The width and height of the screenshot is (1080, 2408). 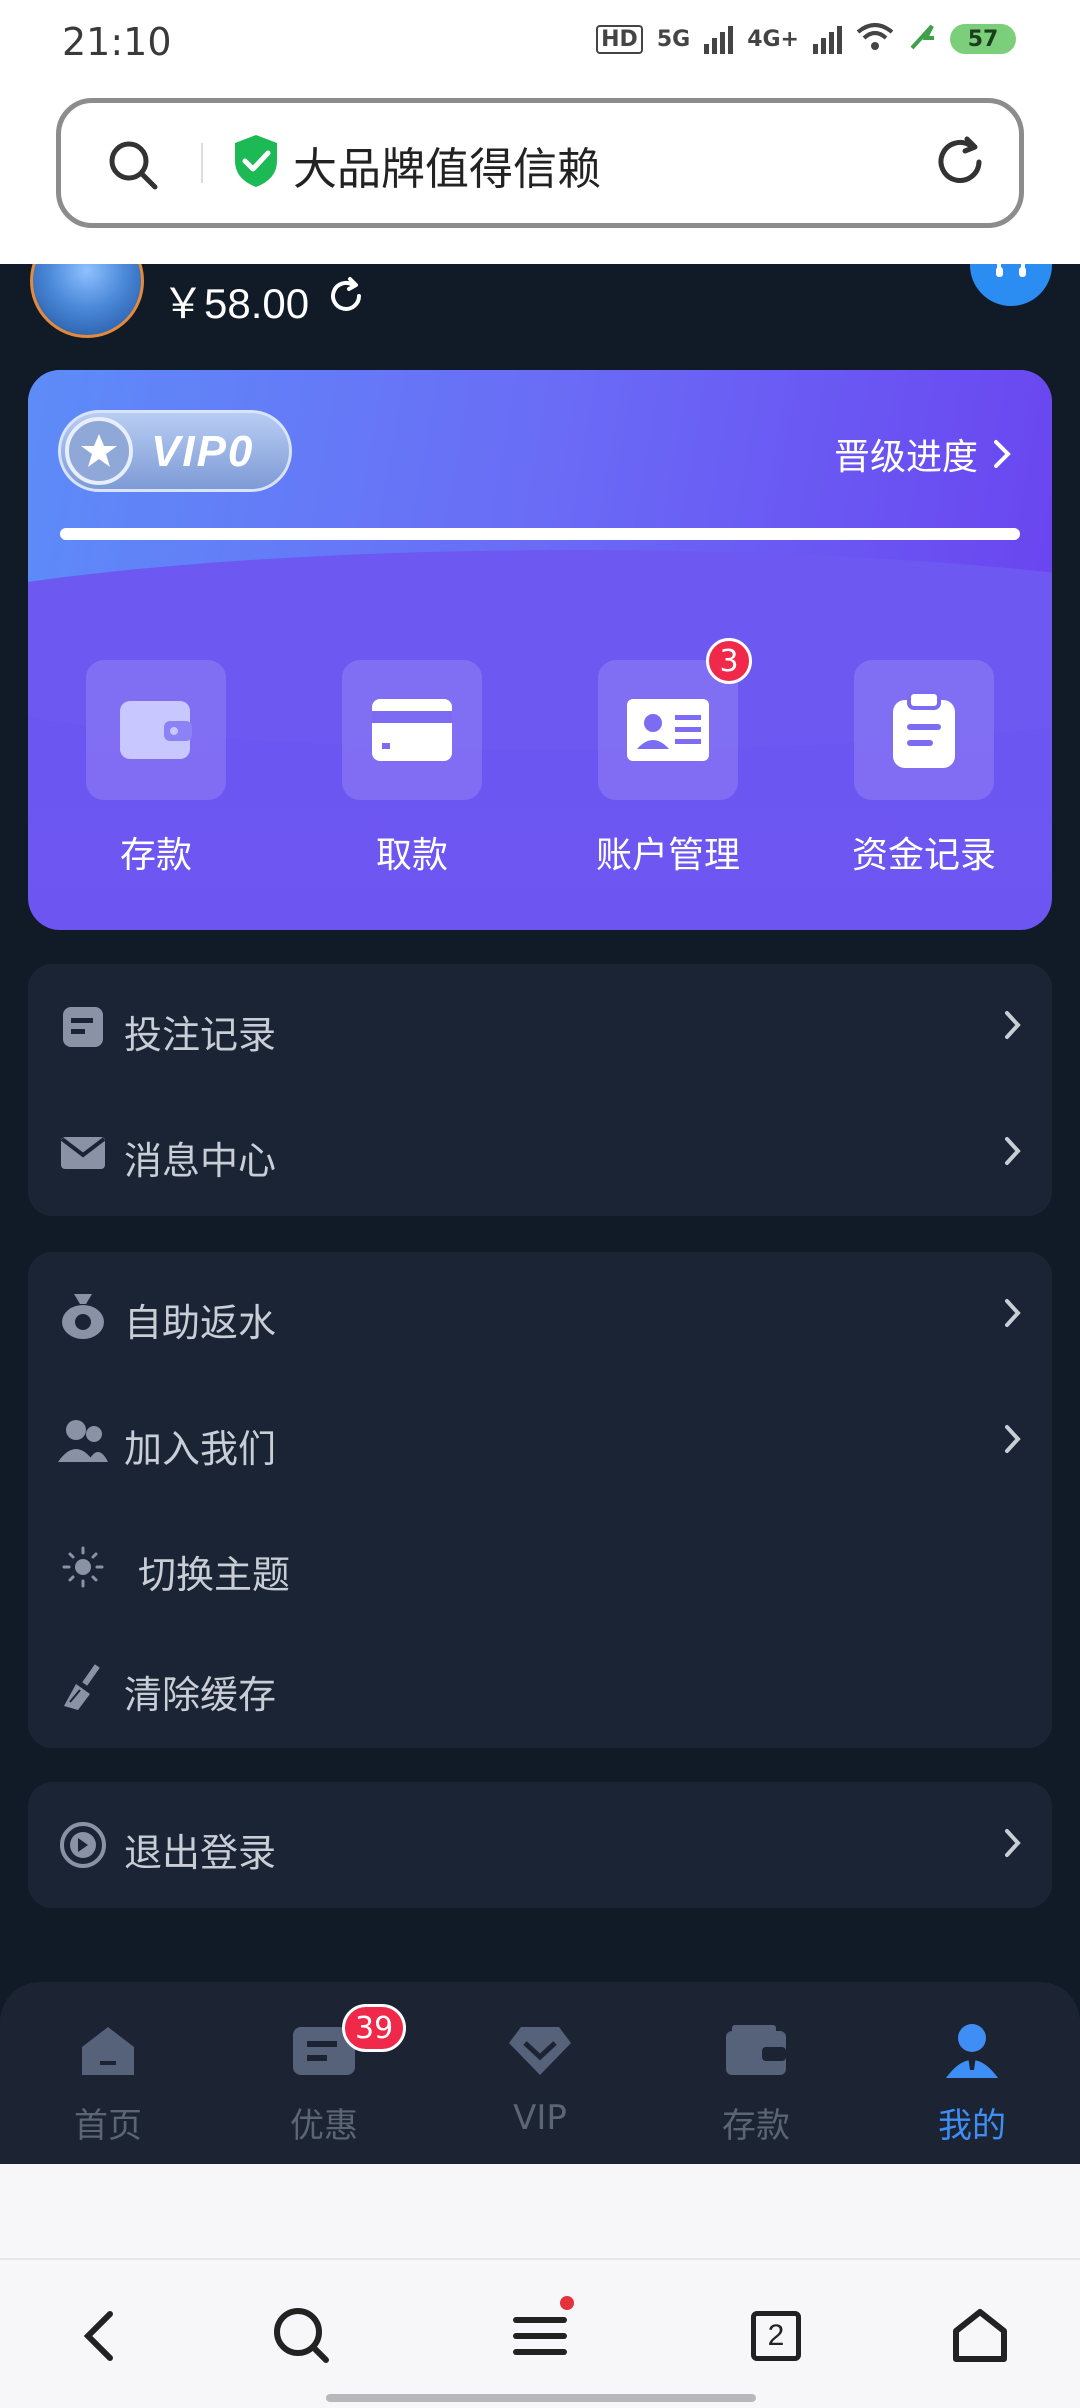 I want to click on chevron-left-icon, so click(x=98, y=2336).